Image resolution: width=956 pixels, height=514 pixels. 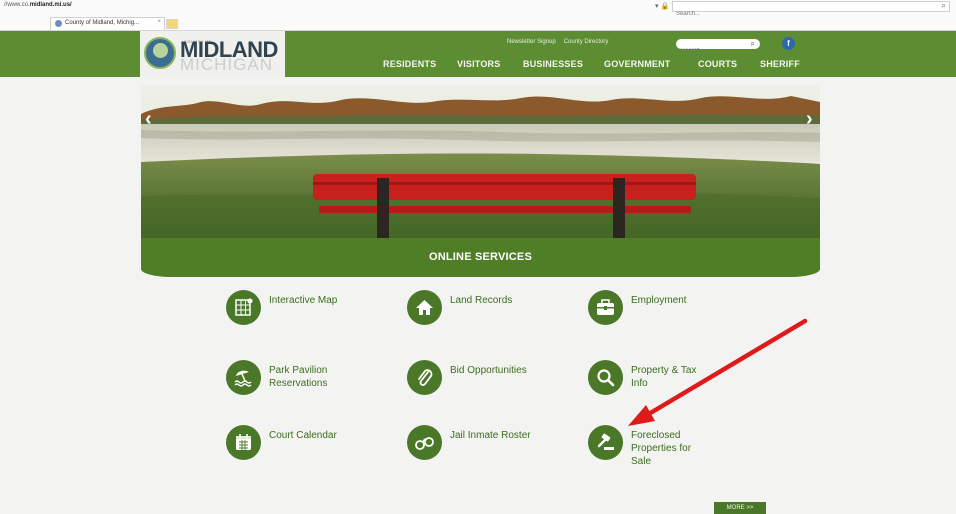 What do you see at coordinates (718, 372) in the screenshot?
I see `annotation-arrow-icon` at bounding box center [718, 372].